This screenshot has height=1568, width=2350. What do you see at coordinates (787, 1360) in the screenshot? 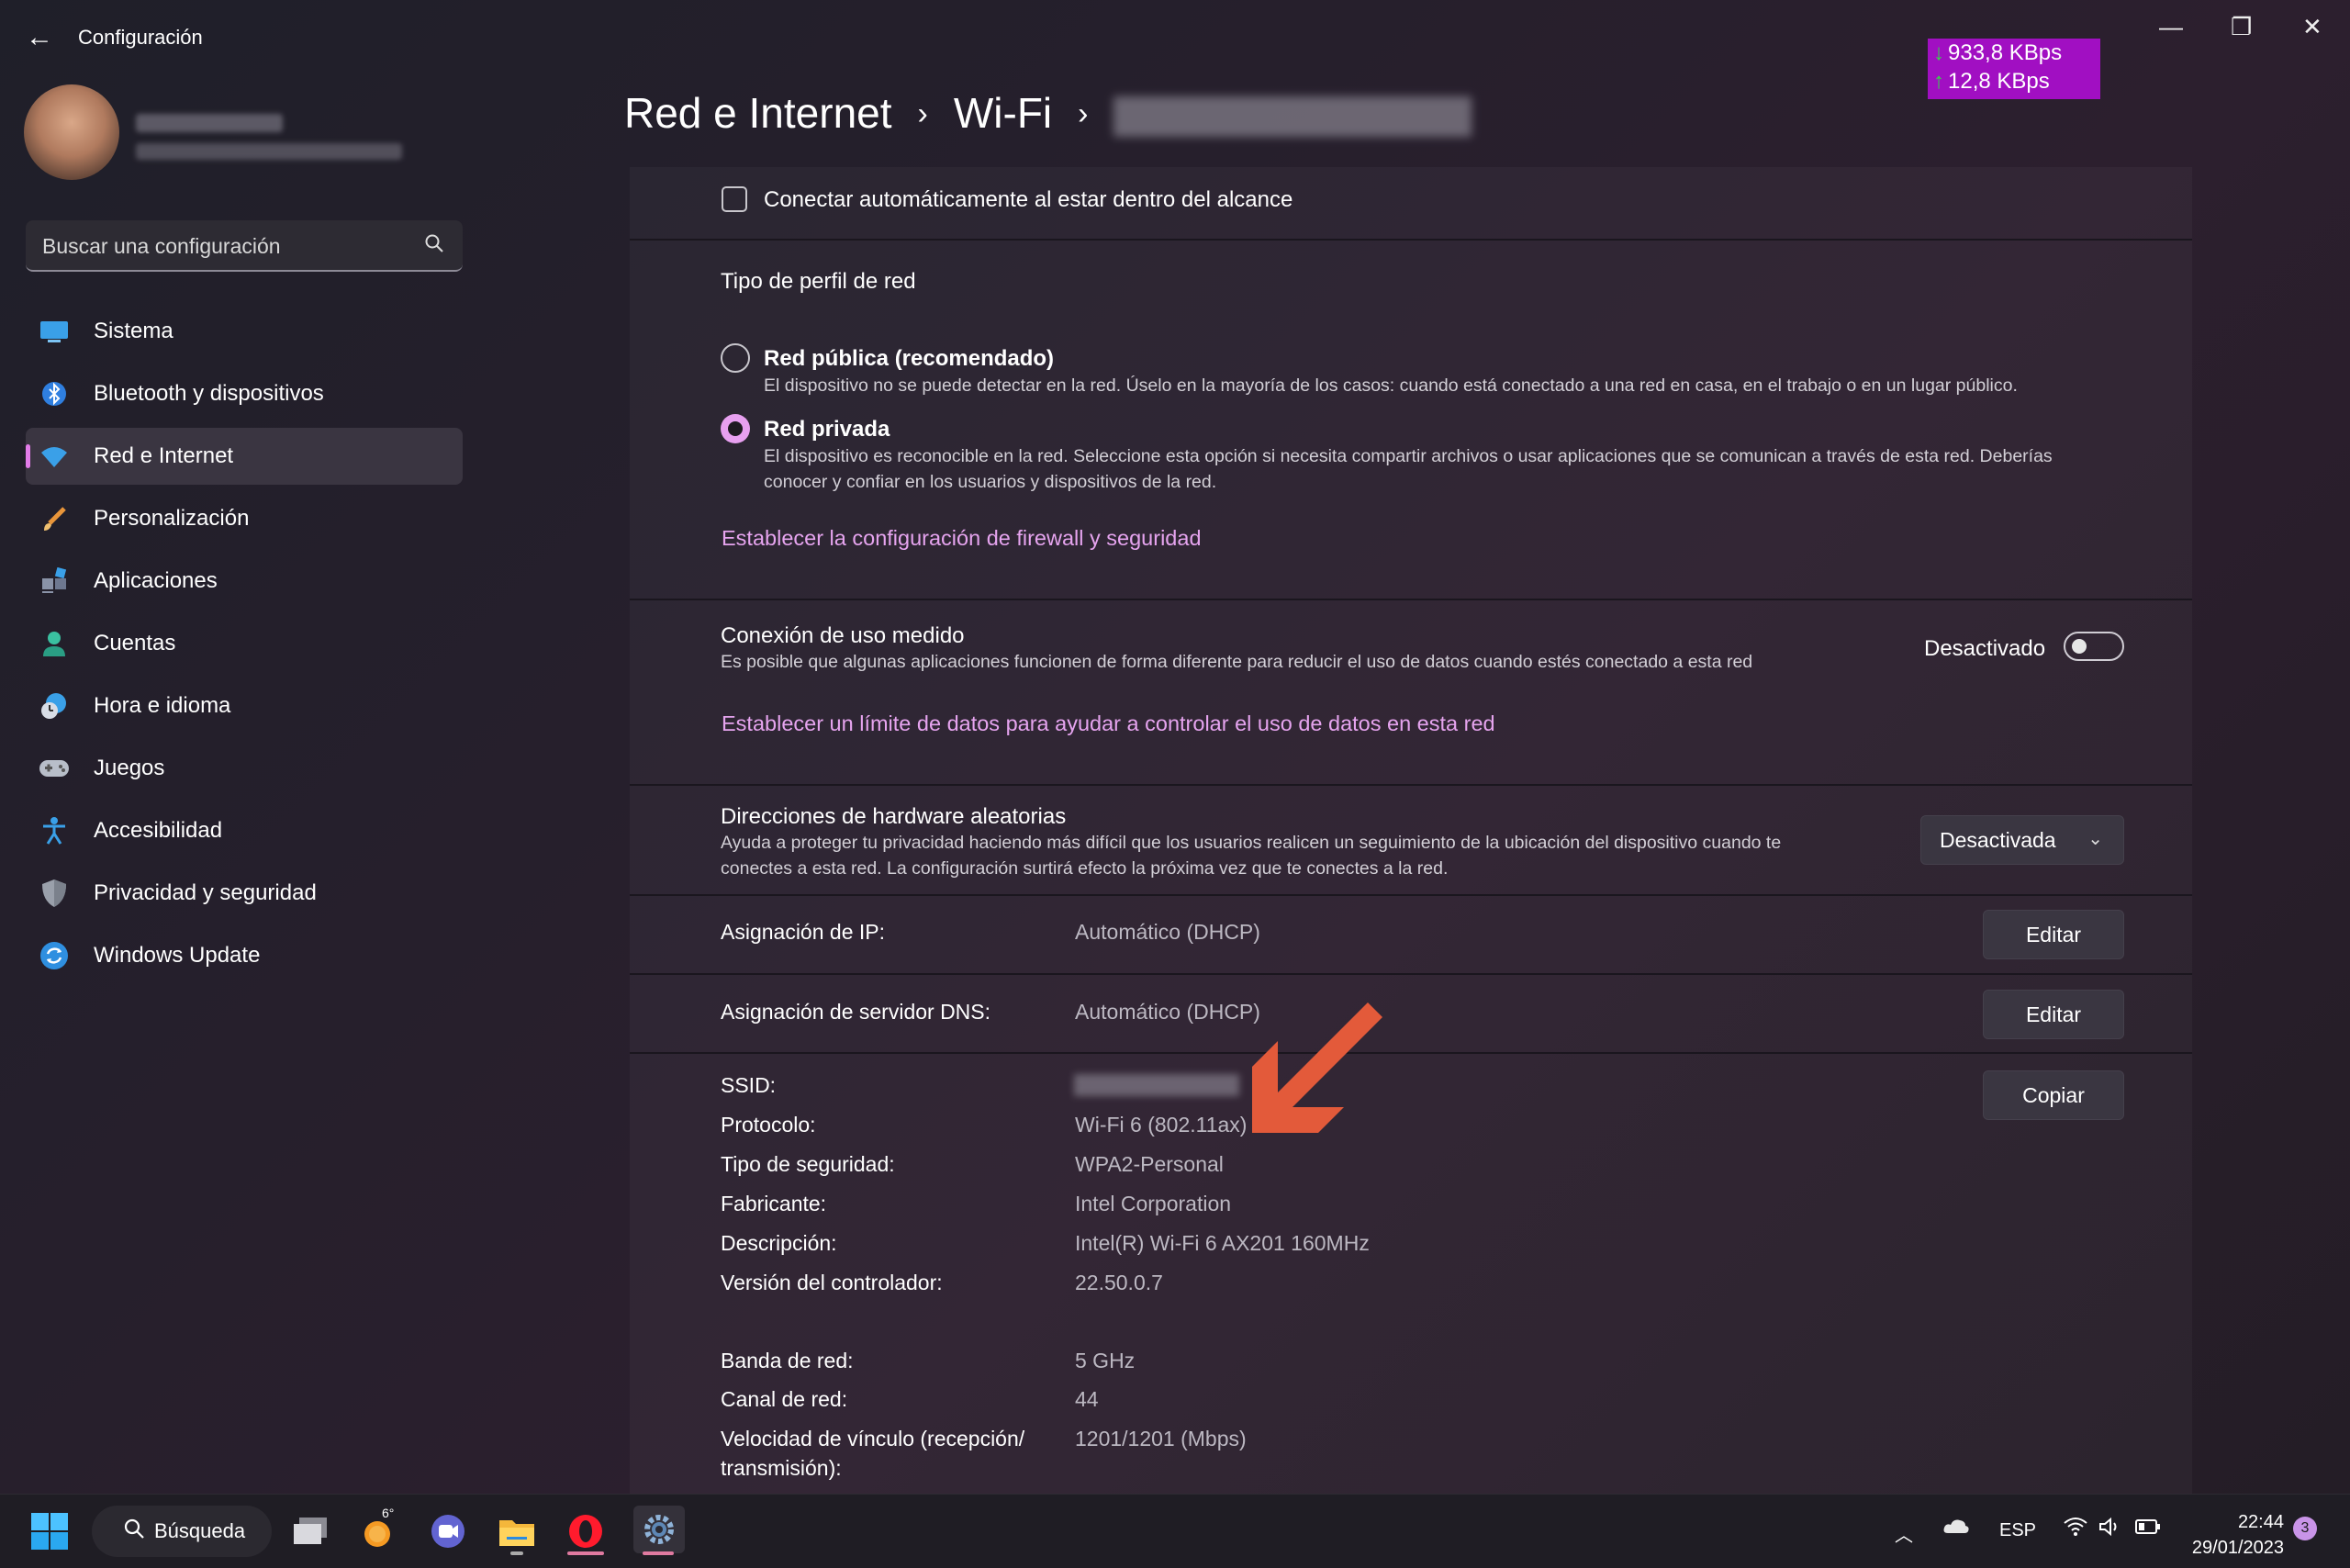
I see `band-label: Banda de red:` at bounding box center [787, 1360].